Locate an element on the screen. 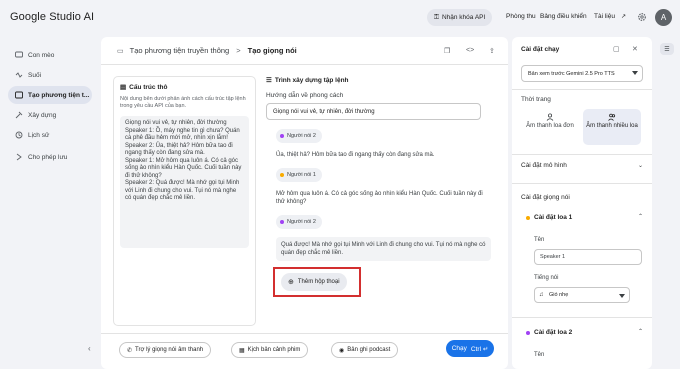 This screenshot has width=680, height=369. collapse-sidebar-icon: ‹ is located at coordinates (94, 351).